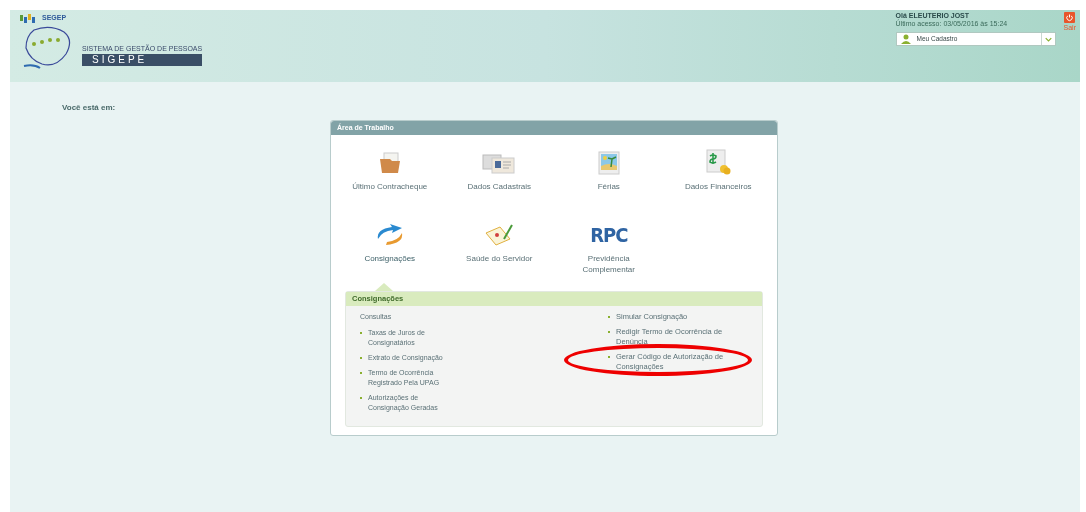 The height and width of the screenshot is (512, 1086). I want to click on dollar-coins-icon, so click(718, 162).